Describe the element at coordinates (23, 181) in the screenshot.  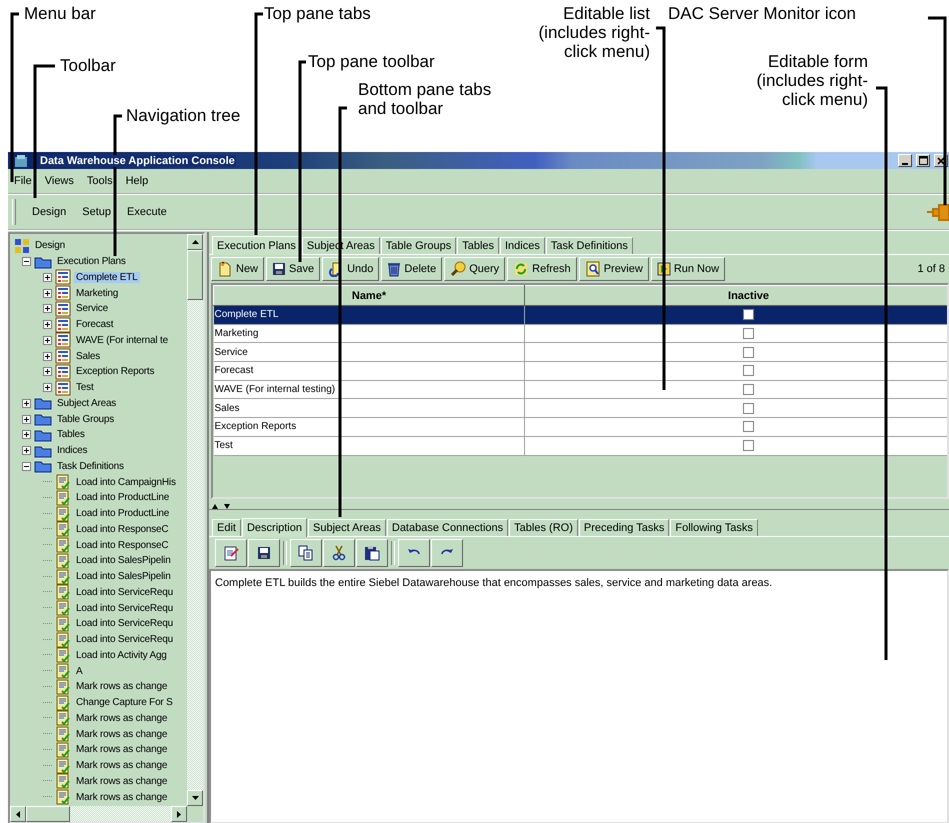
I see `menu-item: File` at that location.